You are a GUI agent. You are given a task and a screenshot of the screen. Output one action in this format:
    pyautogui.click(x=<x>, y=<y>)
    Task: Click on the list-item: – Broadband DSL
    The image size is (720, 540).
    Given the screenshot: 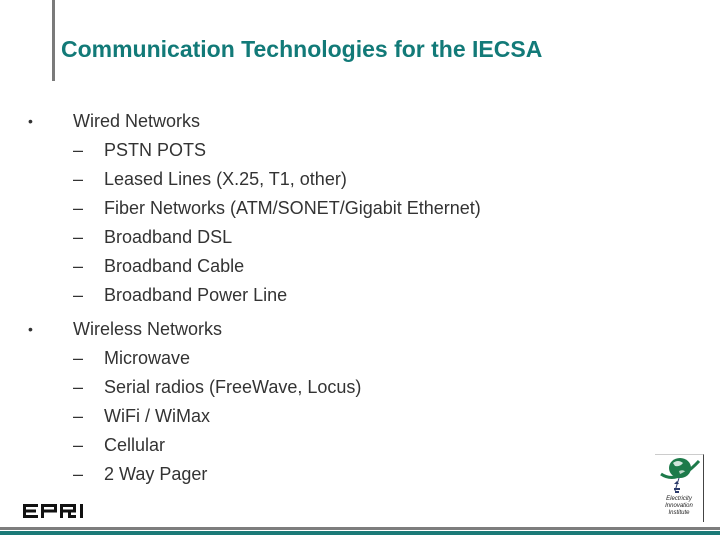 What is the action you would take?
    pyautogui.click(x=254, y=237)
    